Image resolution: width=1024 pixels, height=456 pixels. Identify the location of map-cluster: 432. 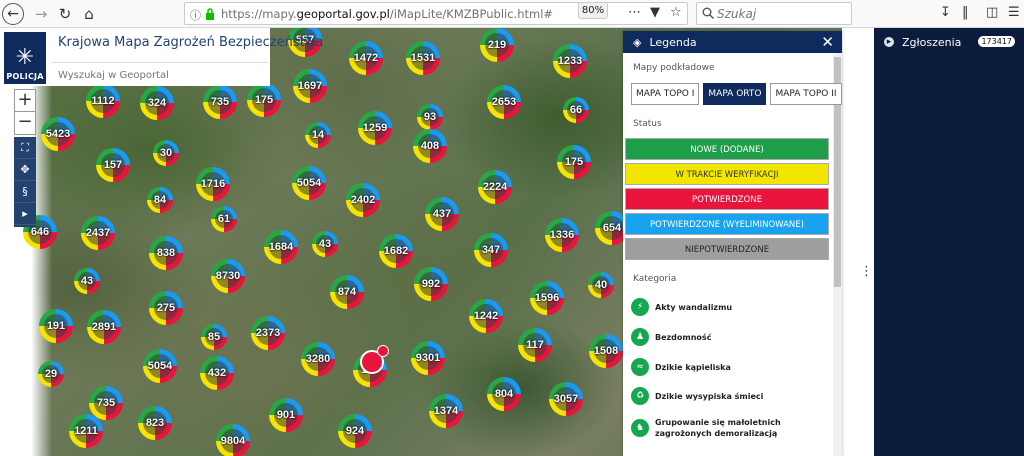
(217, 373).